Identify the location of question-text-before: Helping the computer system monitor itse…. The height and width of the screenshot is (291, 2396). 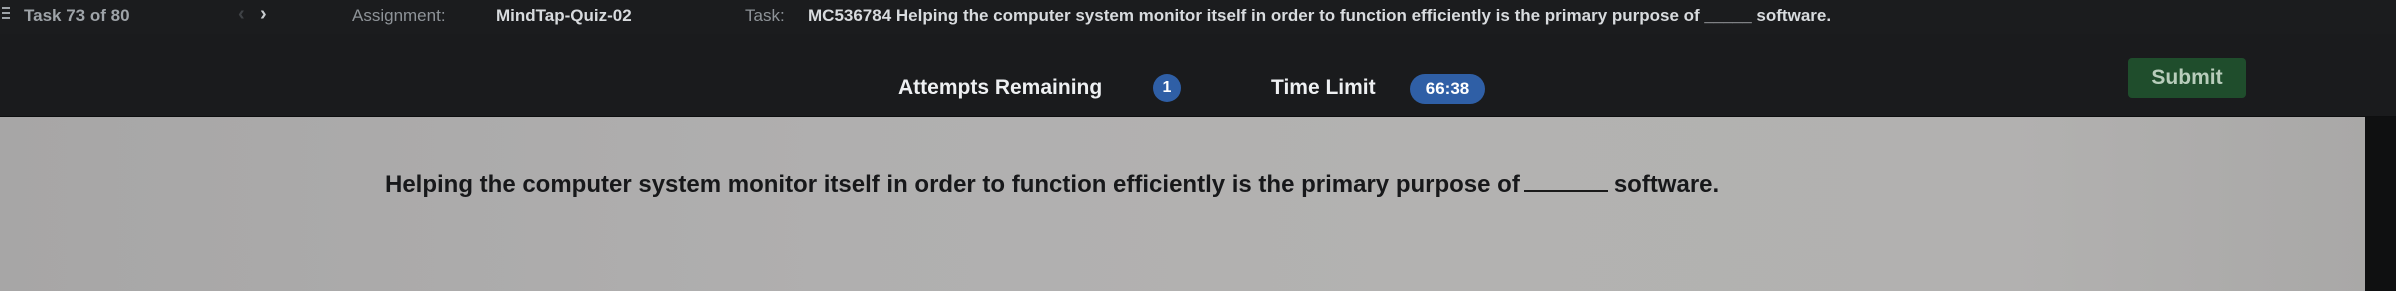
(952, 184).